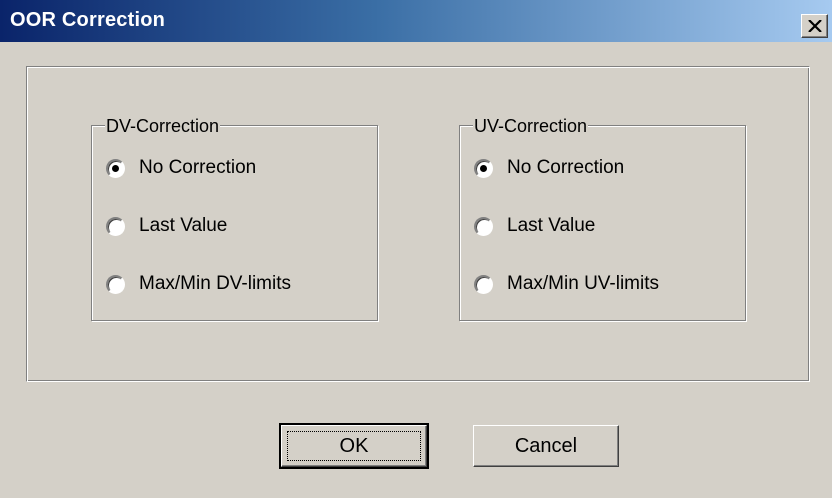 Image resolution: width=832 pixels, height=498 pixels. Describe the element at coordinates (583, 283) in the screenshot. I see `radio-label: Max/Min UV-limits` at that location.